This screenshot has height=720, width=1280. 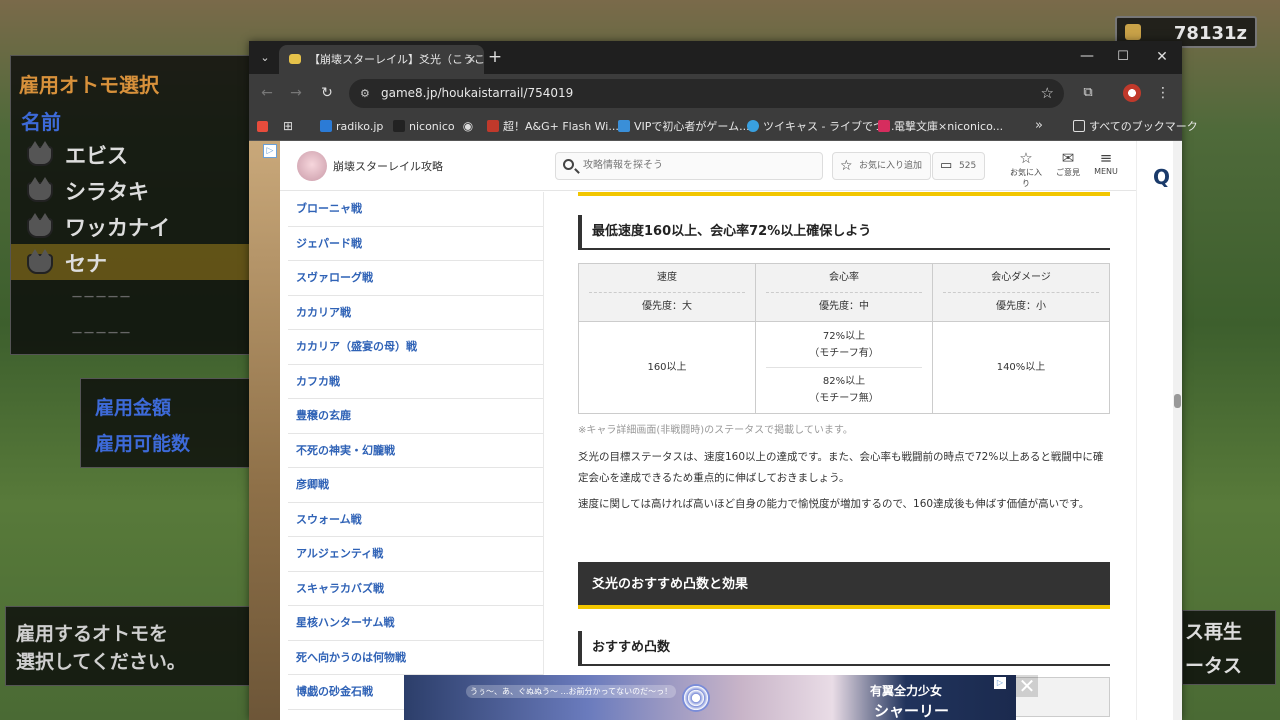 I want to click on vip-icon, so click(x=624, y=126).